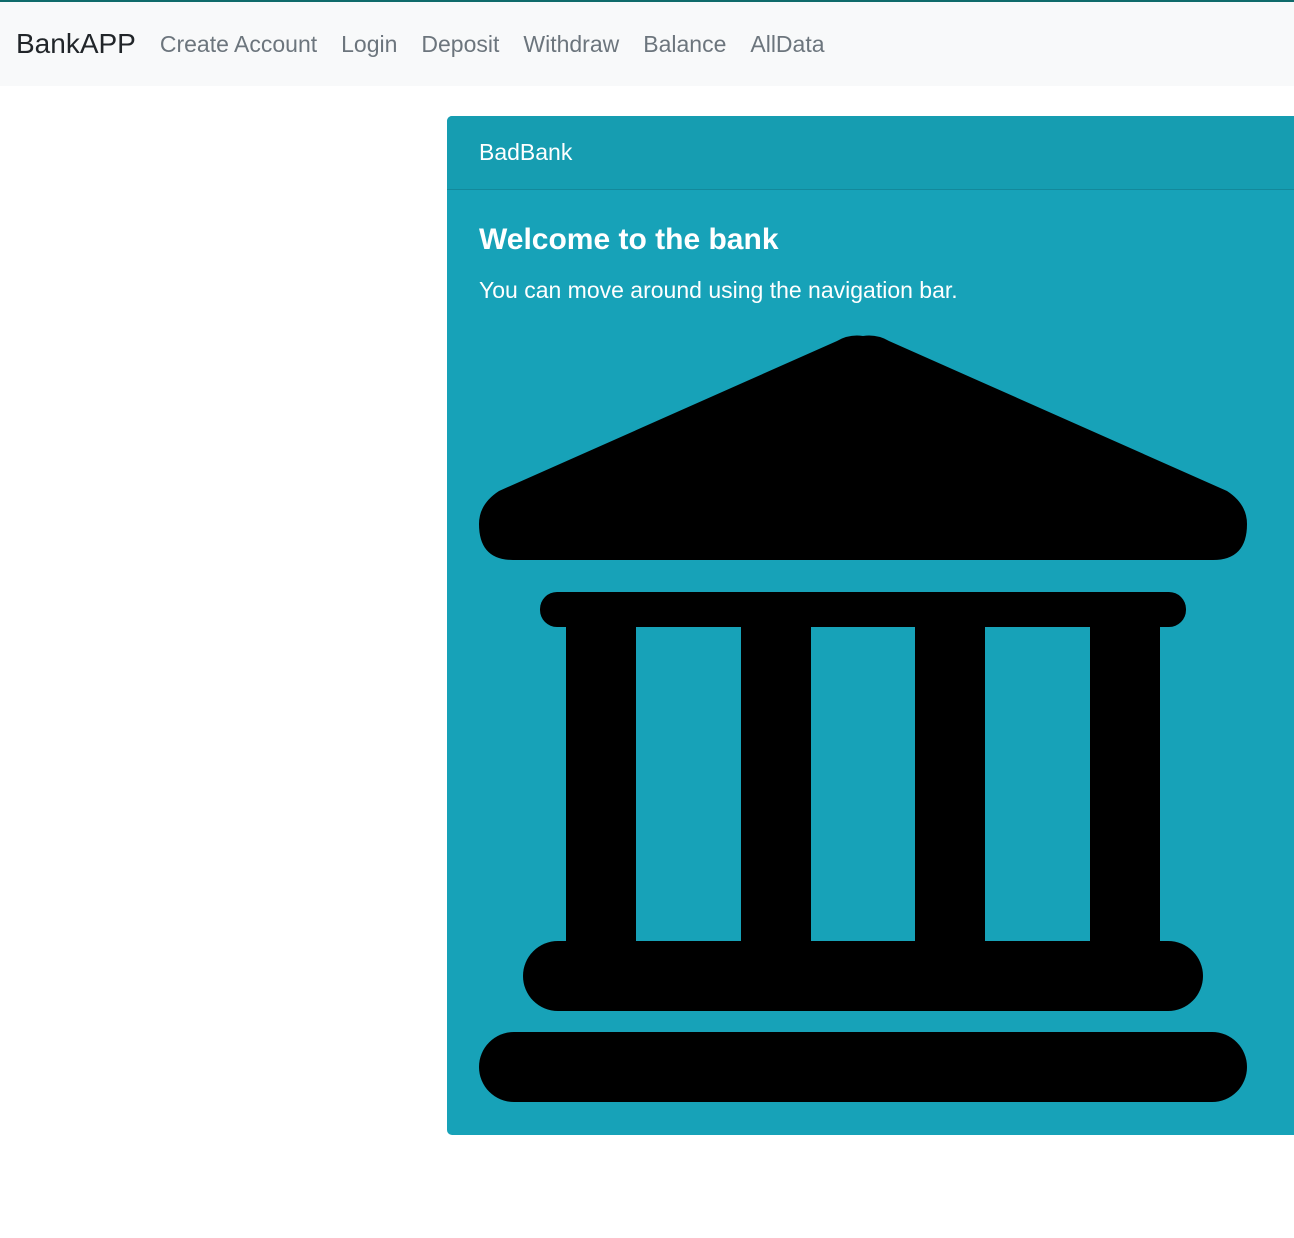 Image resolution: width=1294 pixels, height=1238 pixels. Describe the element at coordinates (238, 44) in the screenshot. I see `nav-link-create-account: Create Account` at that location.